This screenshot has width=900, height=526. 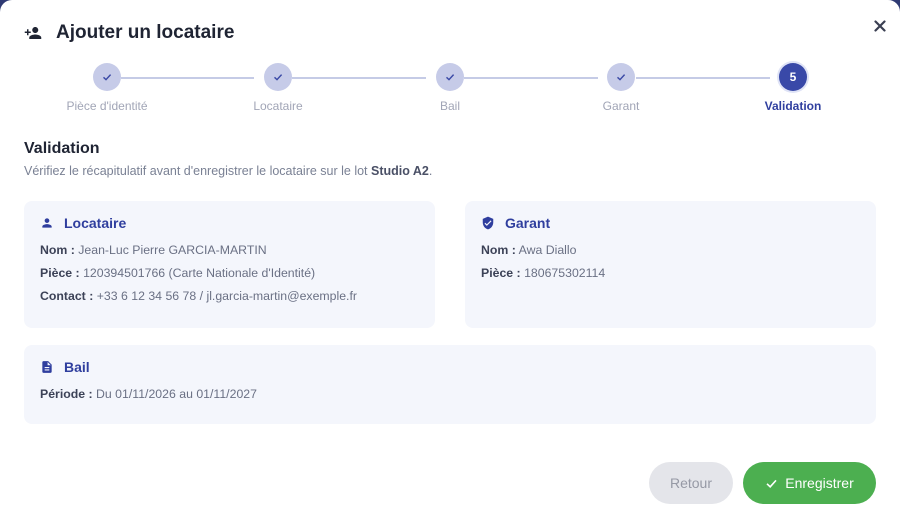 What do you see at coordinates (62, 148) in the screenshot?
I see `section-title: Validation` at bounding box center [62, 148].